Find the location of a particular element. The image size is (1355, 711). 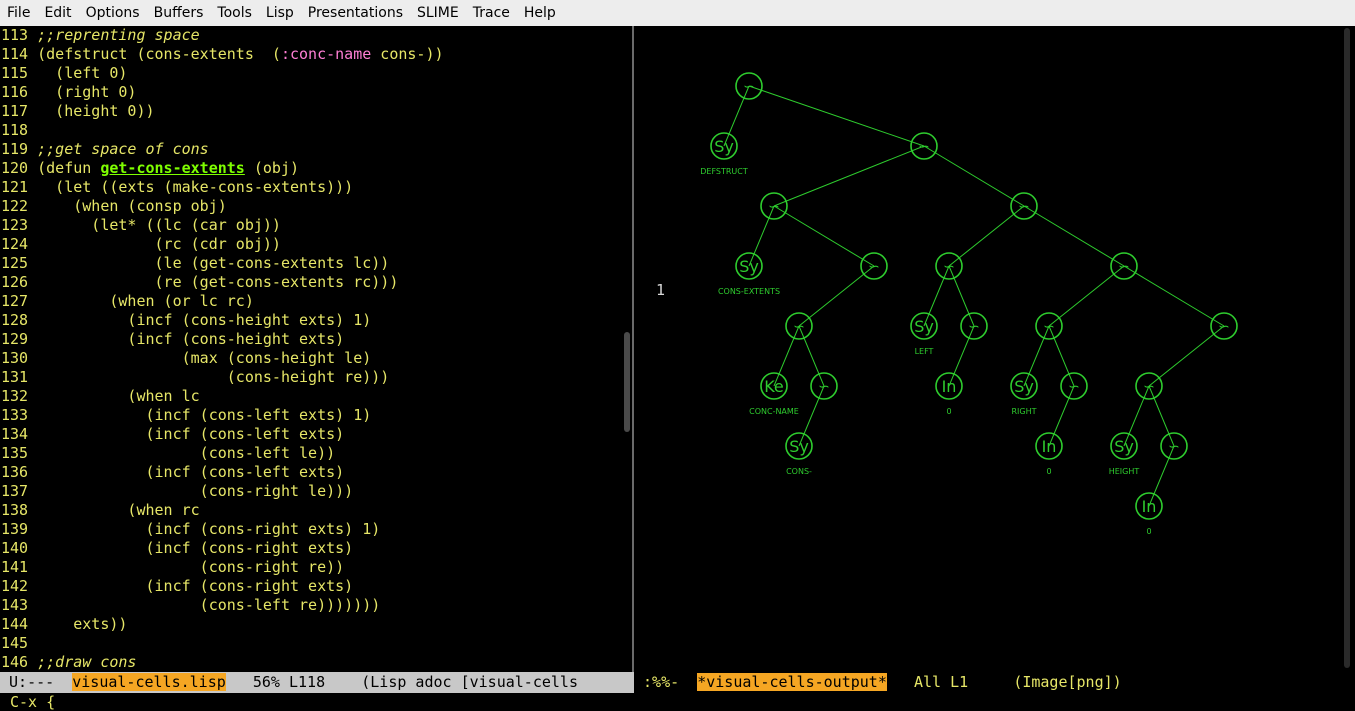

leaf-type-glyph: Ke is located at coordinates (774, 386).